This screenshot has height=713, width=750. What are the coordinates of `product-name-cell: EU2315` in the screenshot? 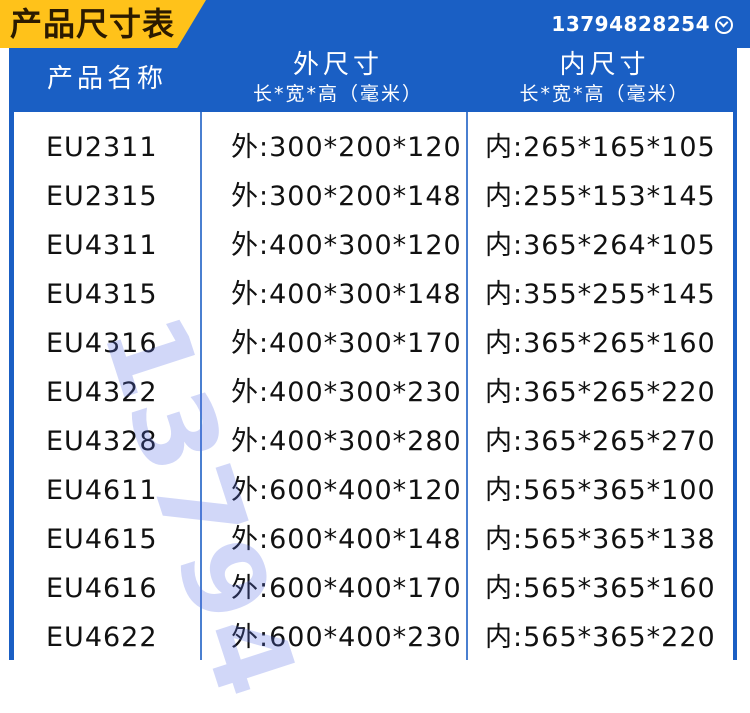 It's located at (102, 196).